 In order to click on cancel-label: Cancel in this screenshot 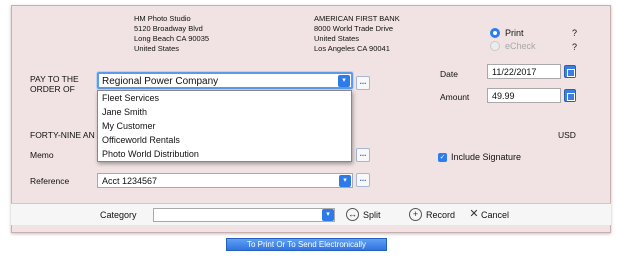, I will do `click(495, 214)`.